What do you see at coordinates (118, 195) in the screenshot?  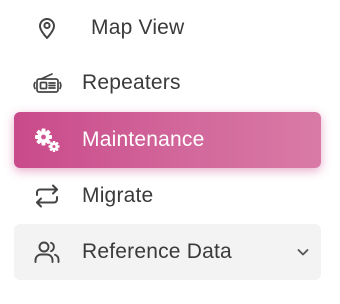 I see `sidebar-item-label: Migrate` at bounding box center [118, 195].